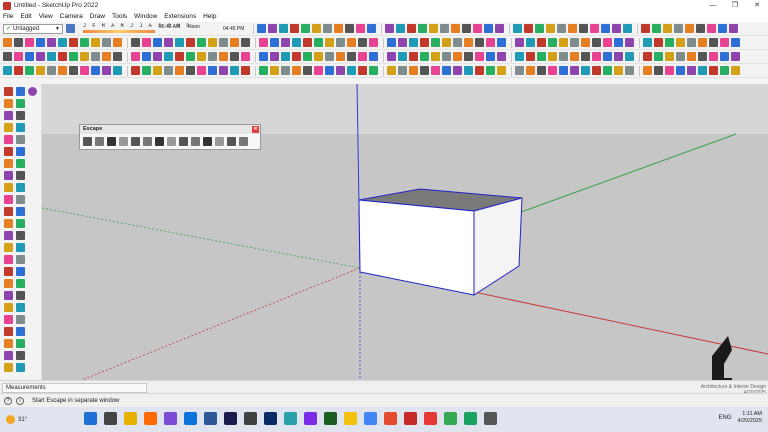 Image resolution: width=768 pixels, height=432 pixels. Describe the element at coordinates (119, 31) in the screenshot. I see `shadow-time-slider` at that location.